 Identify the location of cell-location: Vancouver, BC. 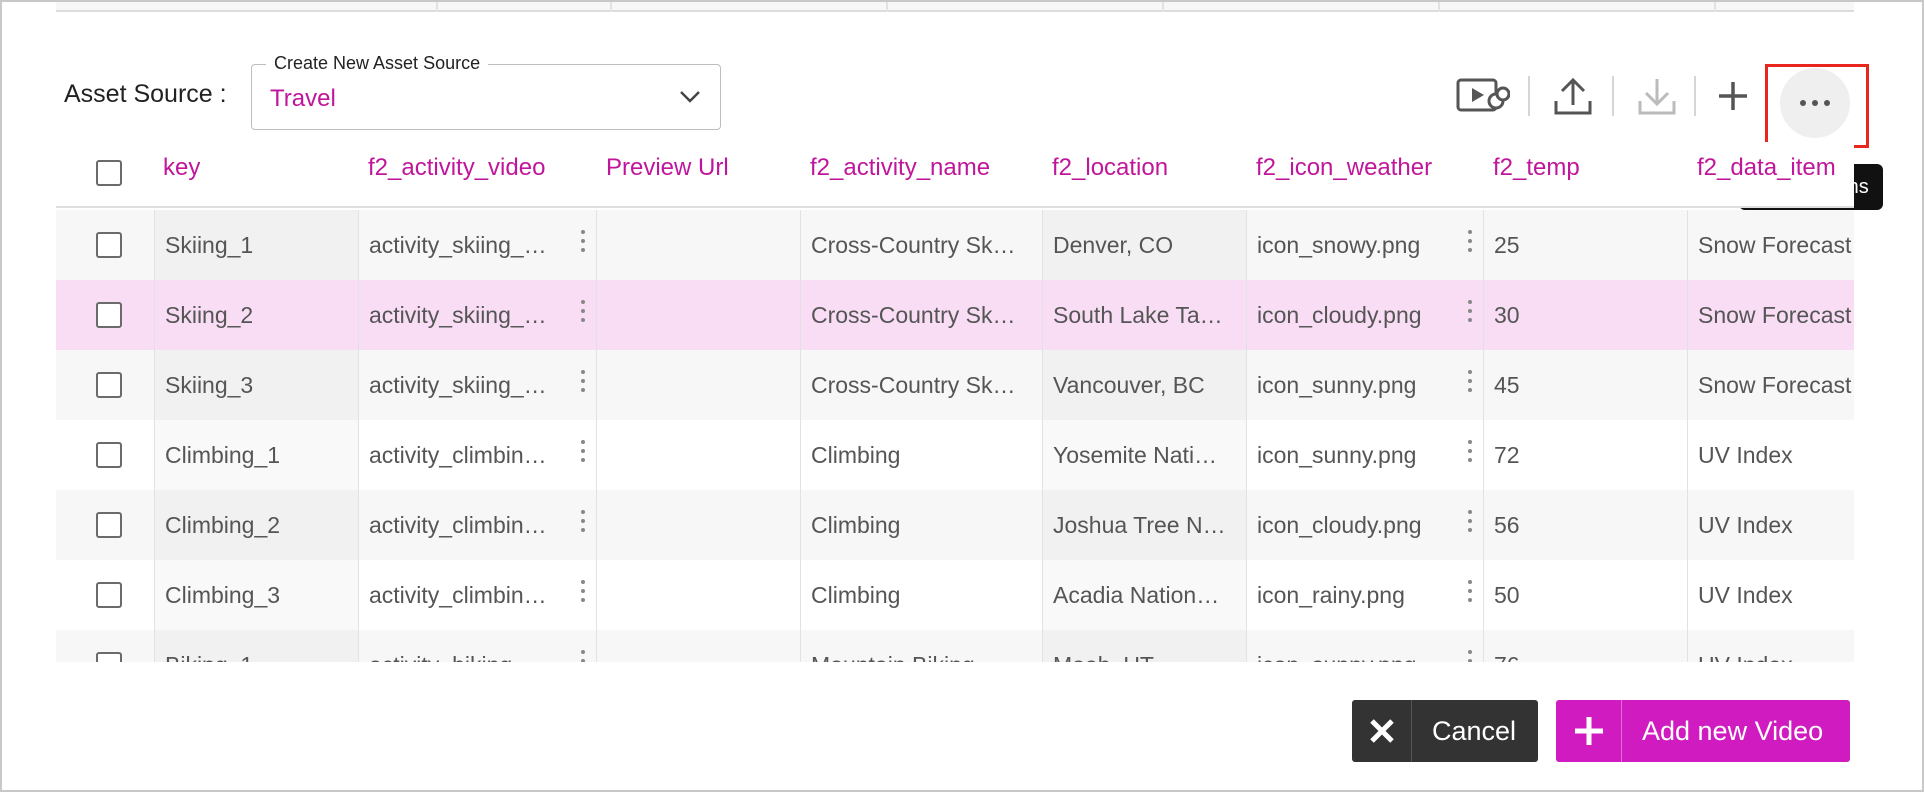
(1144, 385).